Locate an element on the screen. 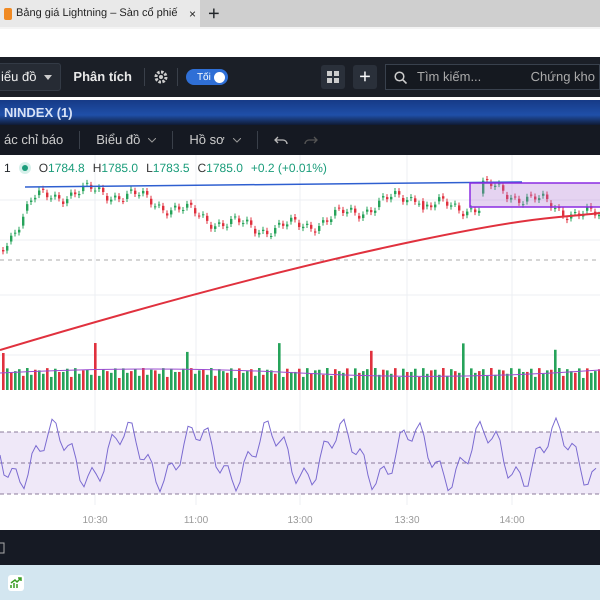  time-label: 13:30 is located at coordinates (407, 520).